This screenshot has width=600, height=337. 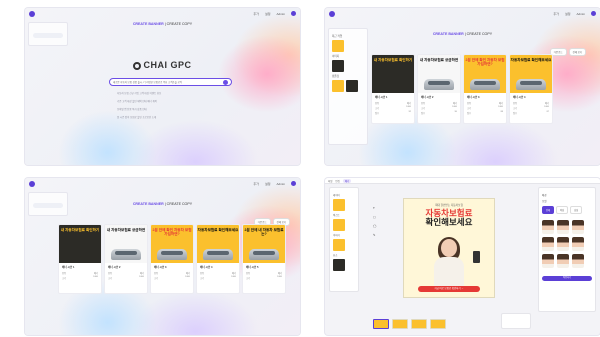 What do you see at coordinates (377, 104) in the screenshot?
I see `meta-key: 유형` at bounding box center [377, 104].